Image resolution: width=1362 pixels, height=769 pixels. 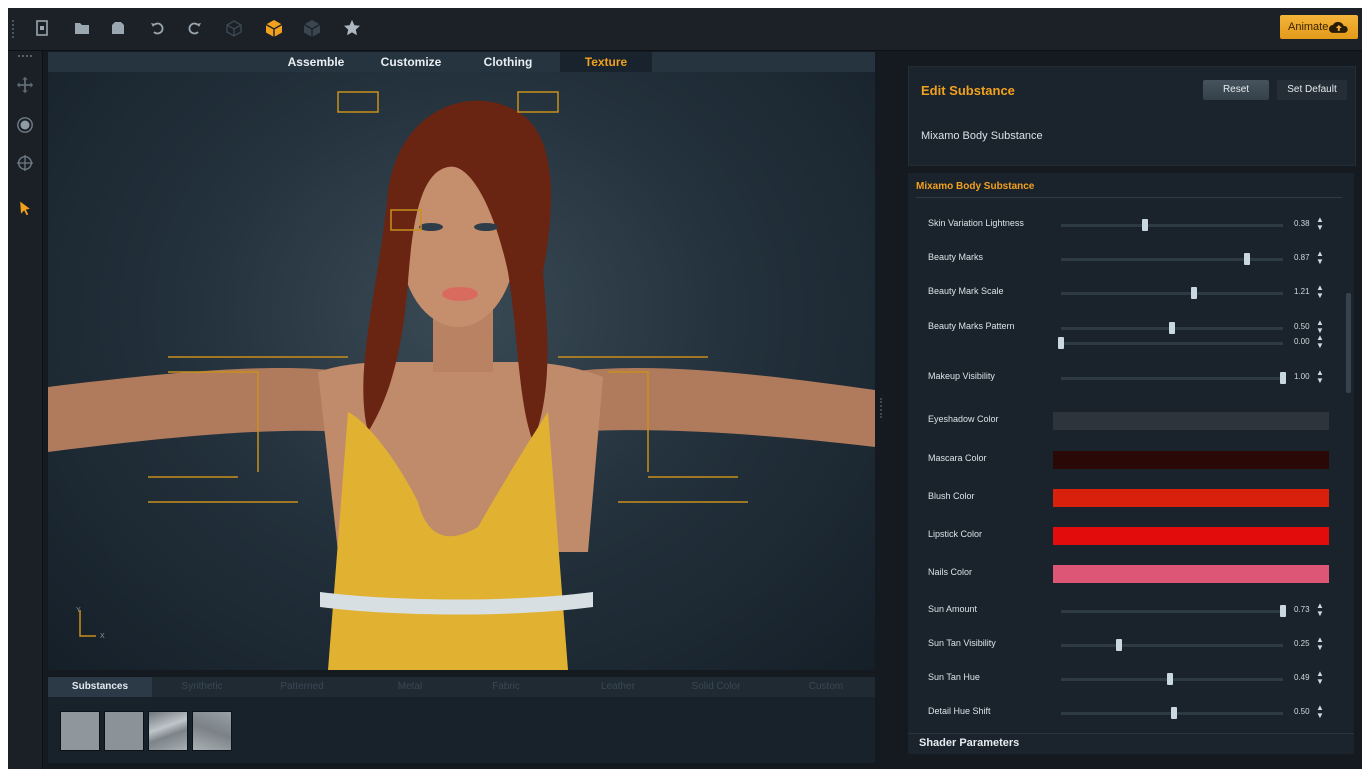 I want to click on tab-substances: Substances, so click(x=100, y=687).